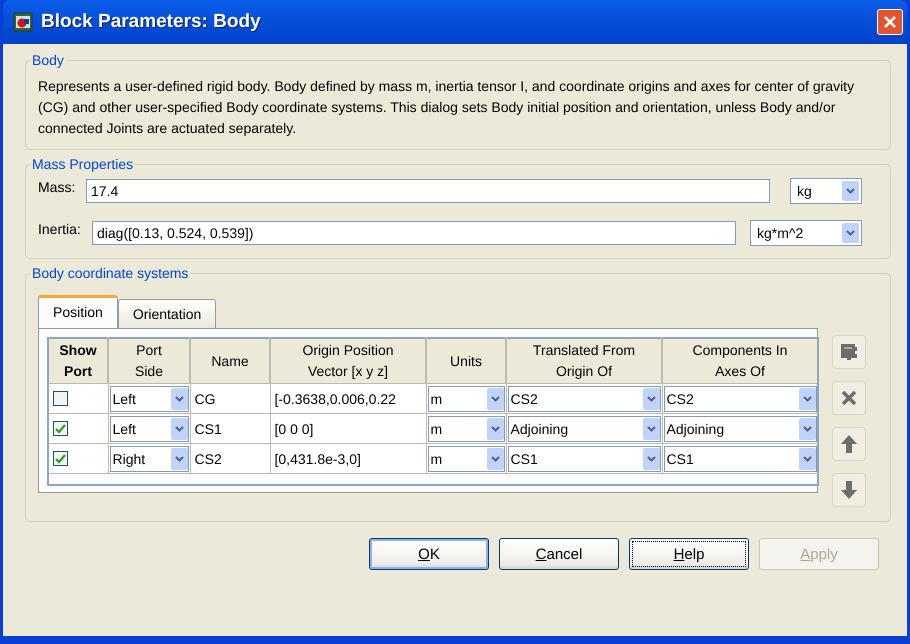 This screenshot has height=644, width=910. What do you see at coordinates (447, 107) in the screenshot?
I see `description-text: Represents a user-defined rigid body. Body defined by mass m, inertia tensor I, and coordinate origins and axes for center of gravity (CG) and other user-specified Body coordinate systems. This dialog sets Body initial position and orientation, unless Body and/or connected Joints are actuated separately.` at bounding box center [447, 107].